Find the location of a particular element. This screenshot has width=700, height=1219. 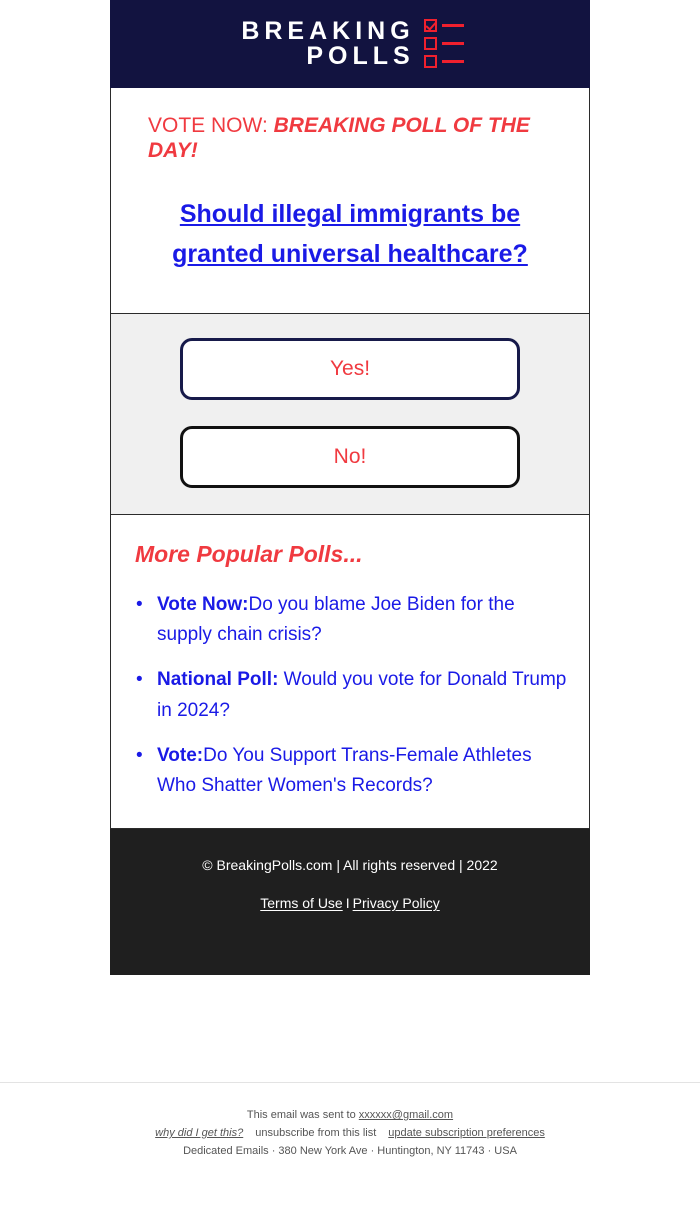

brand-header: BREAKING POLLS is located at coordinates (350, 44).